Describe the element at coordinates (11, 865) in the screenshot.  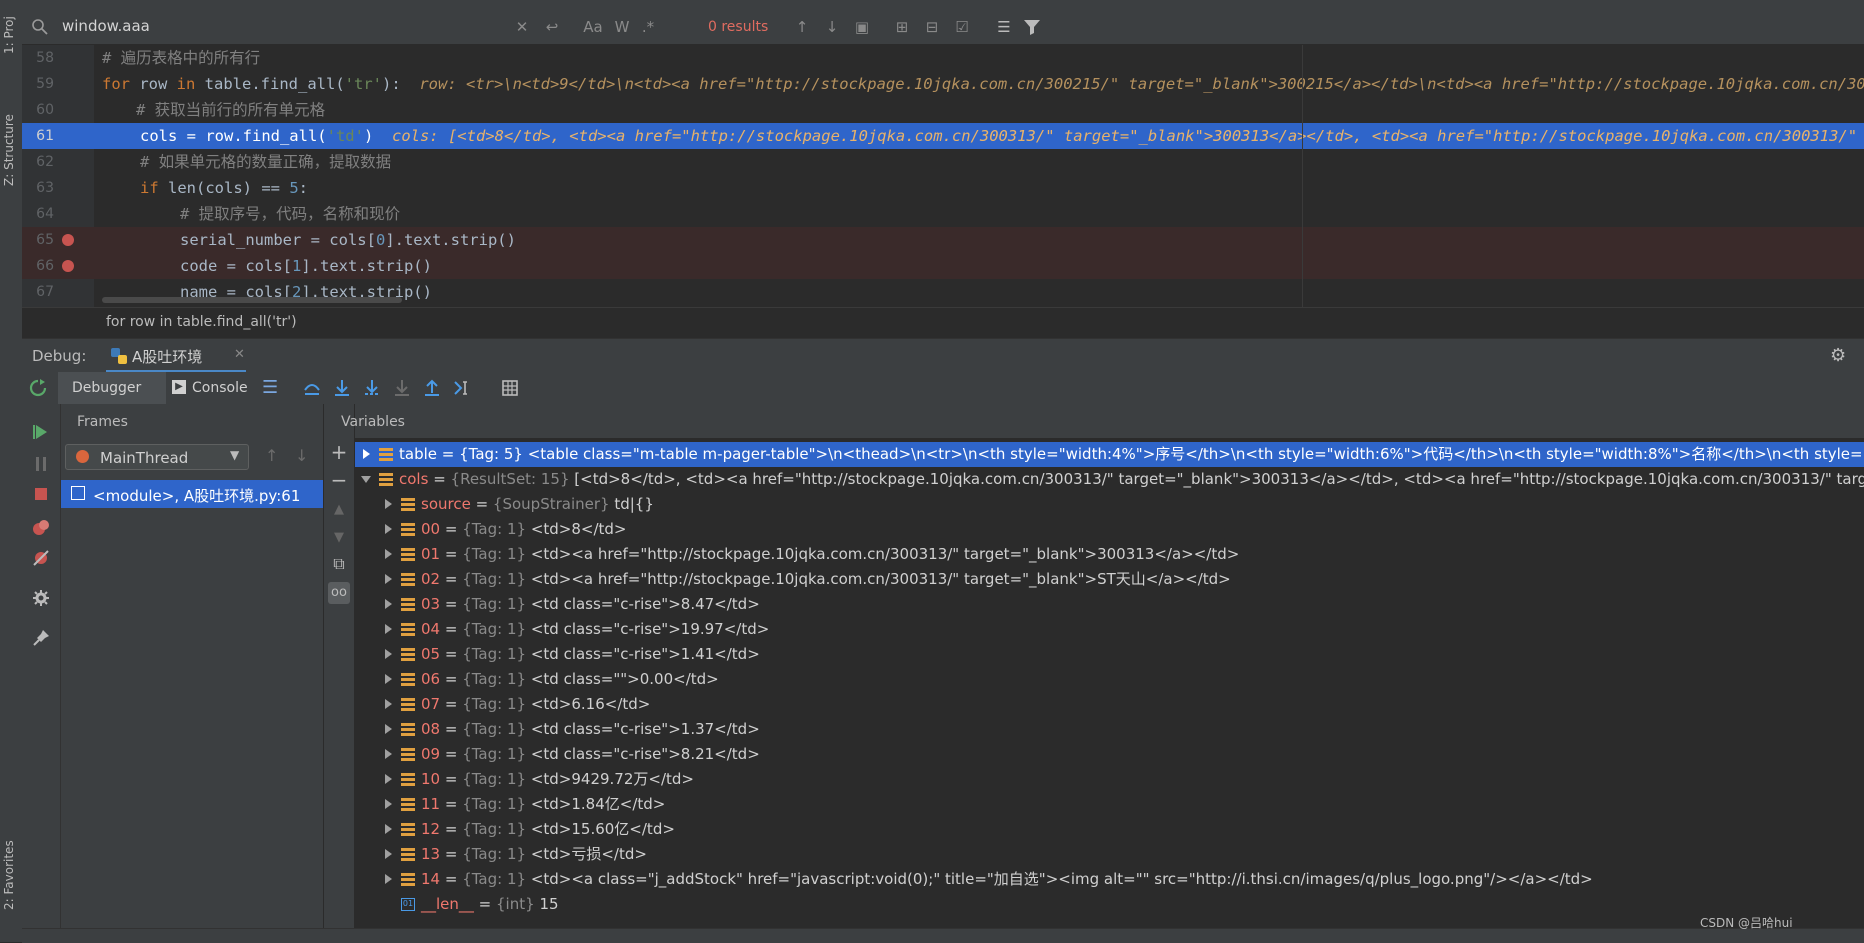
I see `favorites-tab: 2: Favorites` at that location.